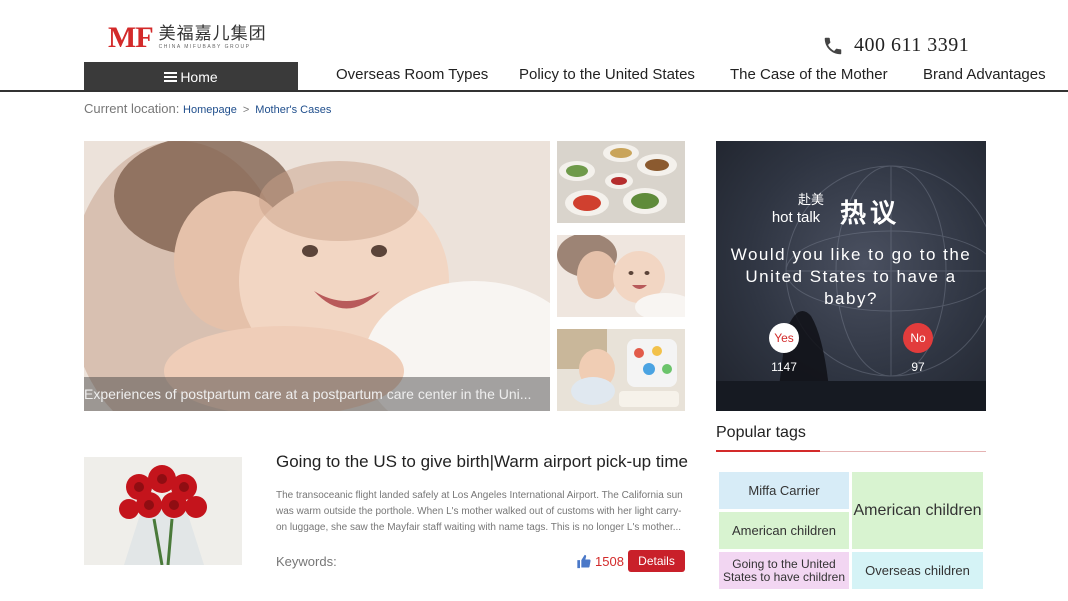  I want to click on nav-overseas-room-types: Overseas Room Types, so click(412, 74).